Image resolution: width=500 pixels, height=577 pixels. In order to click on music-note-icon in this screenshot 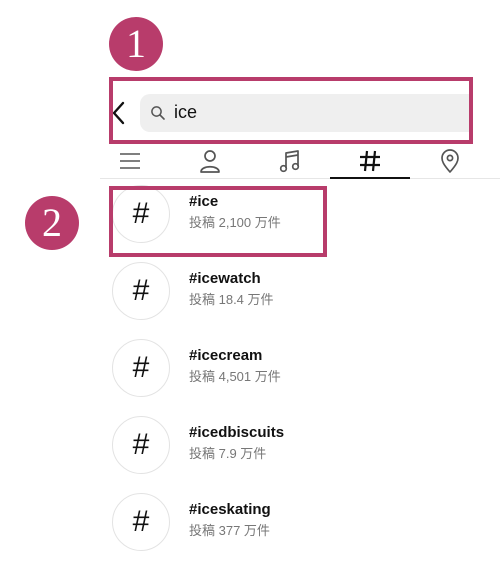, I will do `click(289, 161)`.